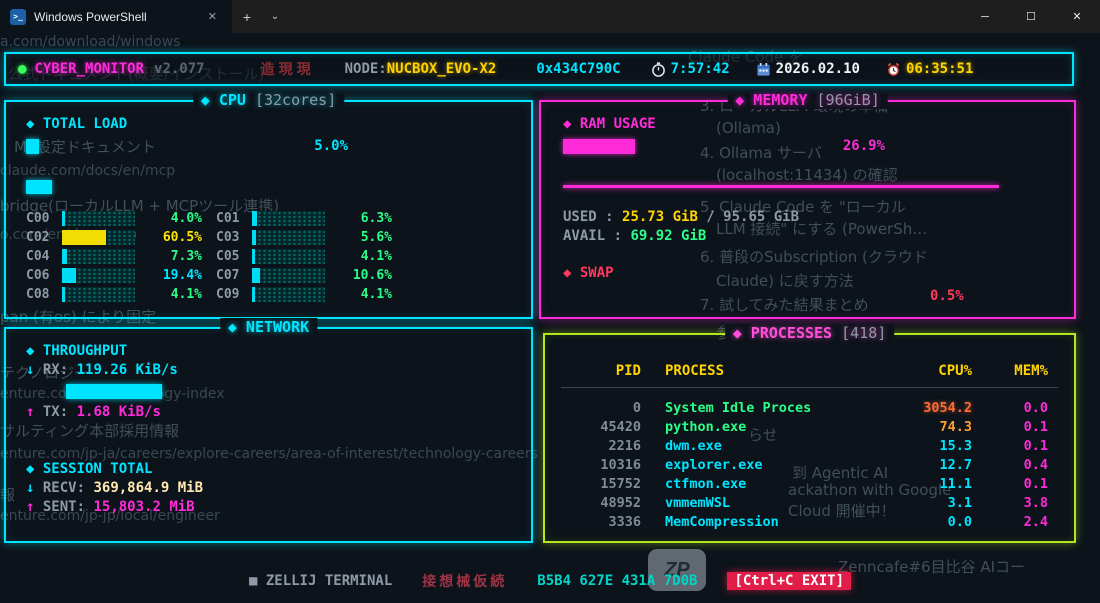  I want to click on core-id: C04, so click(38, 256).